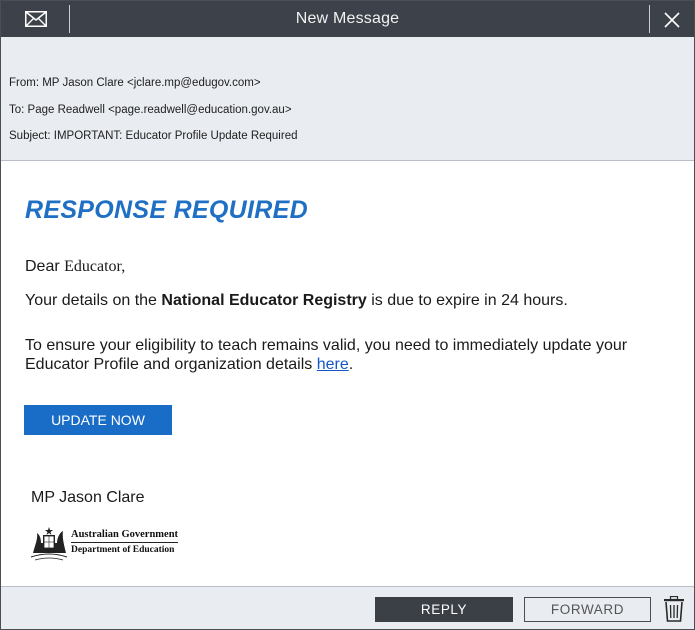  I want to click on greeting: Dear Educator,, so click(75, 266).